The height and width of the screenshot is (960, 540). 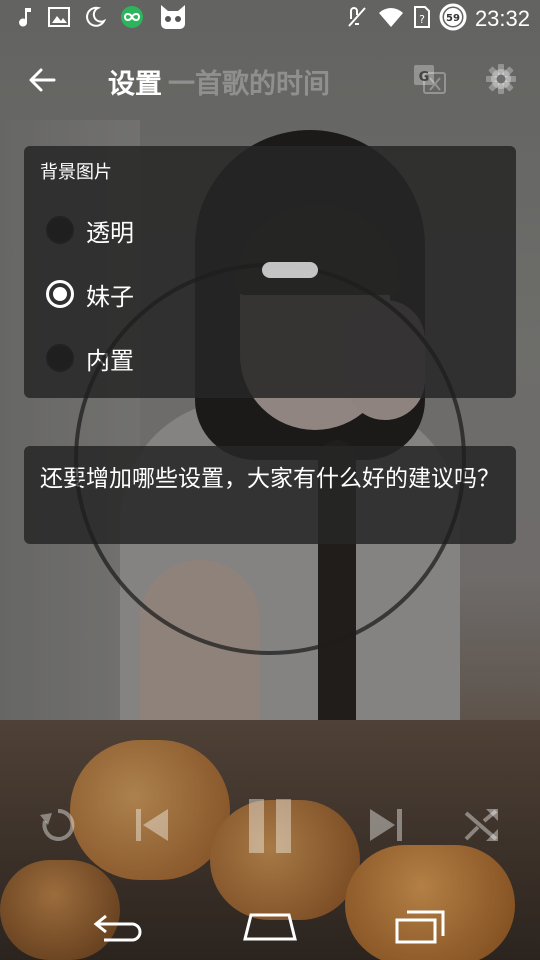 I want to click on wifi-icon, so click(x=391, y=19).